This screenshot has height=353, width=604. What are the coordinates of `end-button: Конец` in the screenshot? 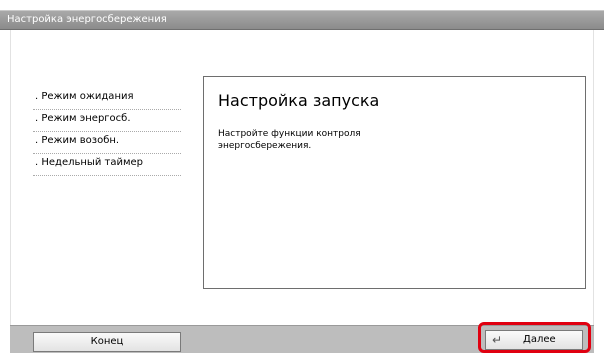 It's located at (107, 342).